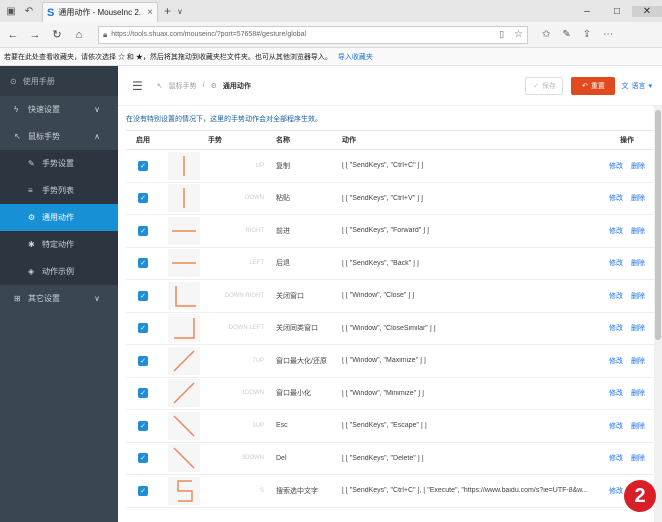  I want to click on refresh-icon: ↻, so click(57, 34).